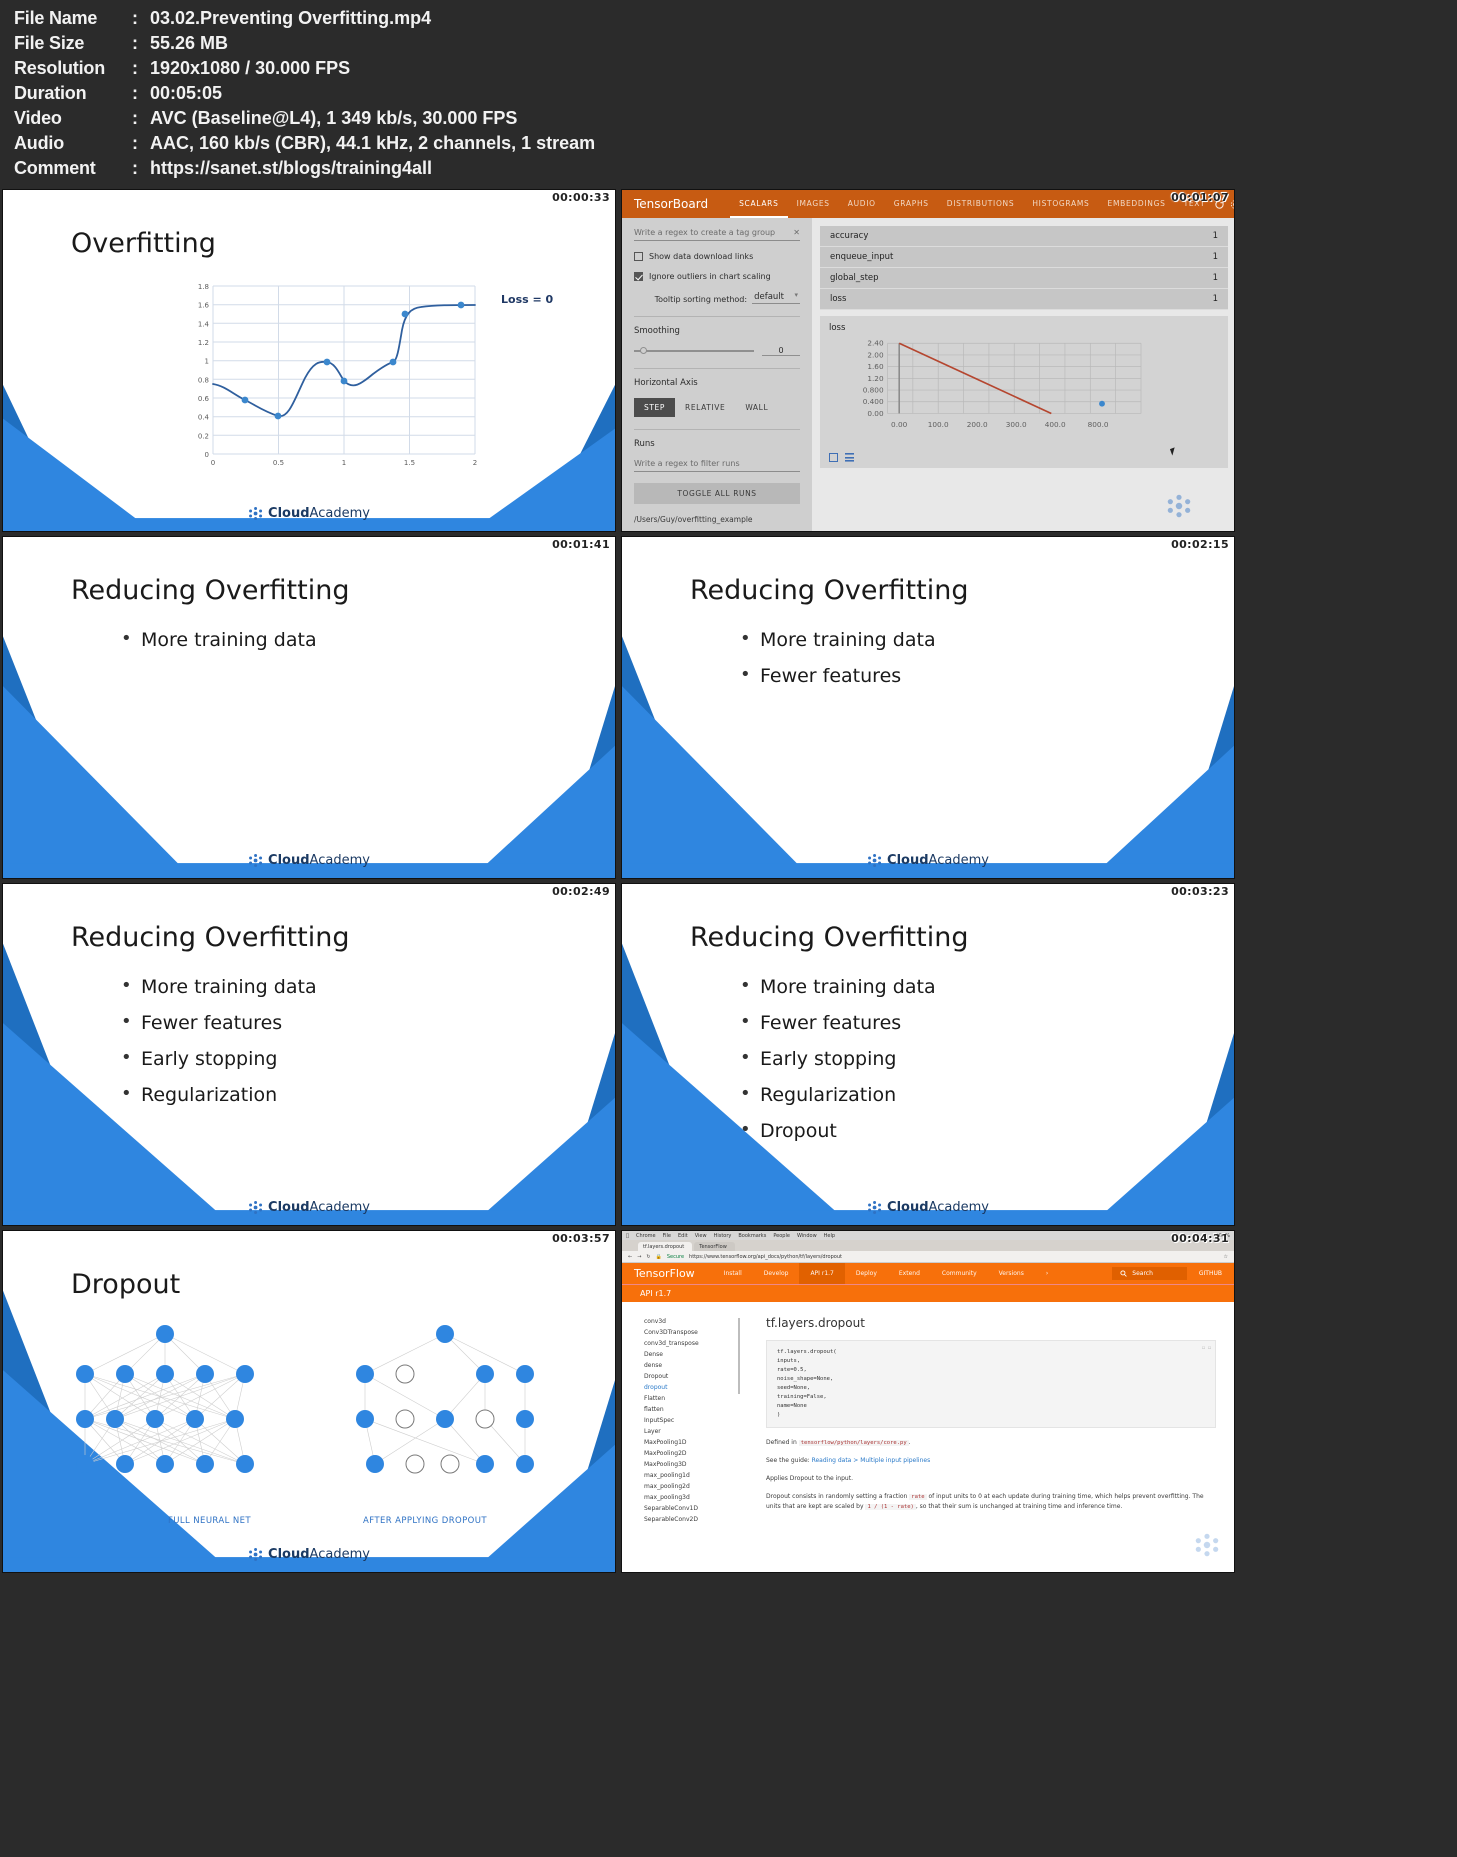  What do you see at coordinates (781, 1236) in the screenshot?
I see `menu-people: People` at bounding box center [781, 1236].